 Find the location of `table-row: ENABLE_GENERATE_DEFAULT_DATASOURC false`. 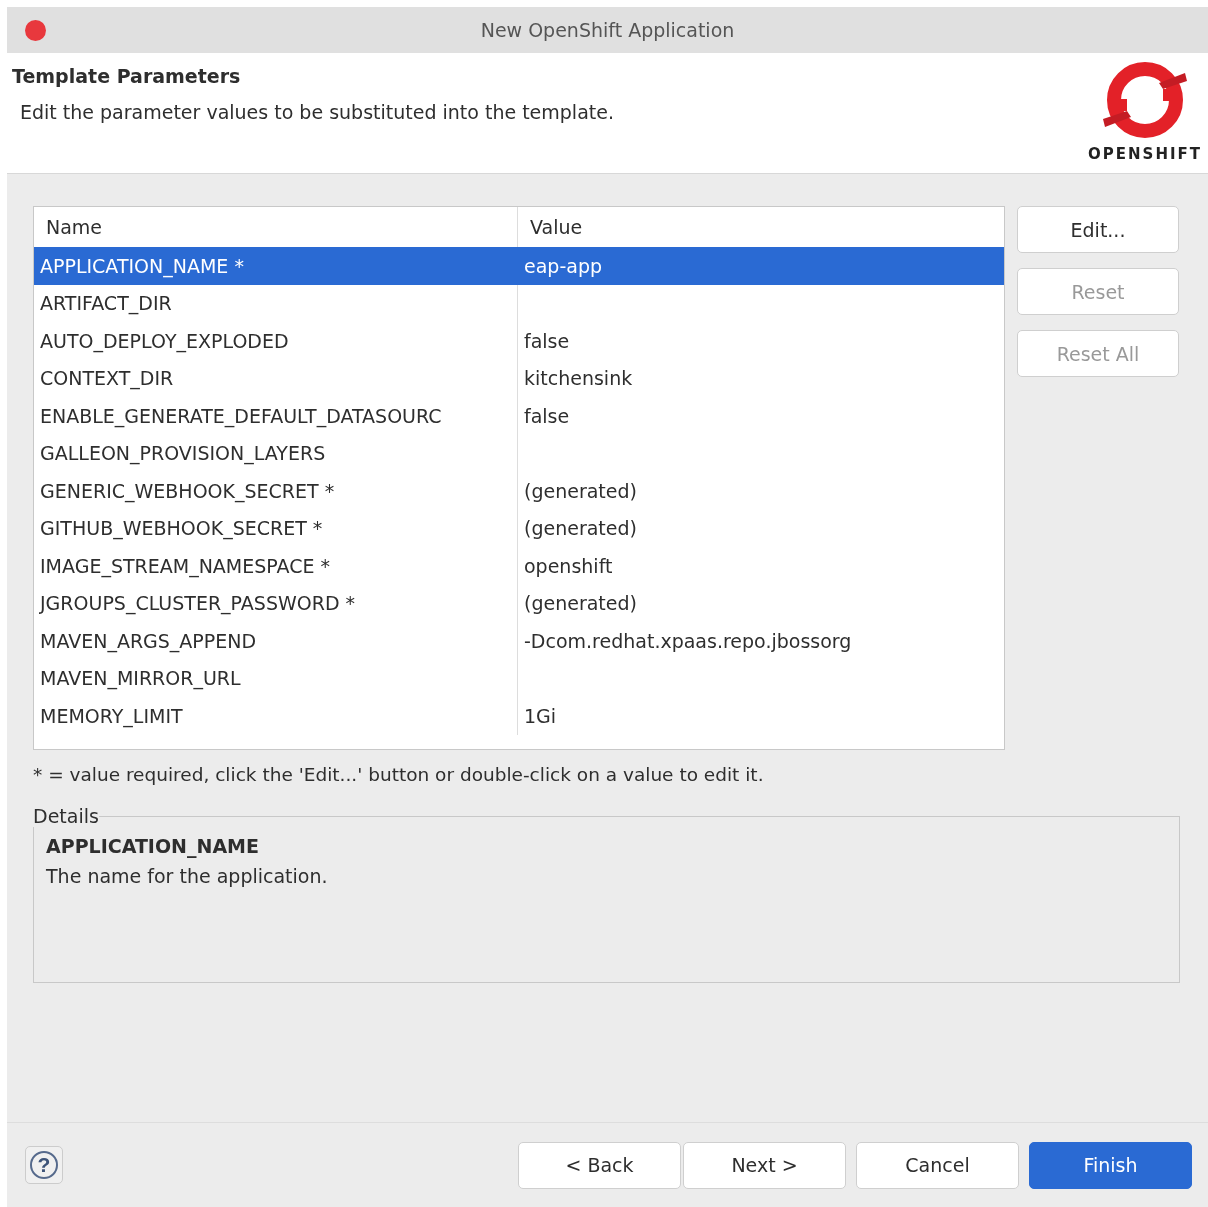

table-row: ENABLE_GENERATE_DEFAULT_DATASOURC false is located at coordinates (519, 416).